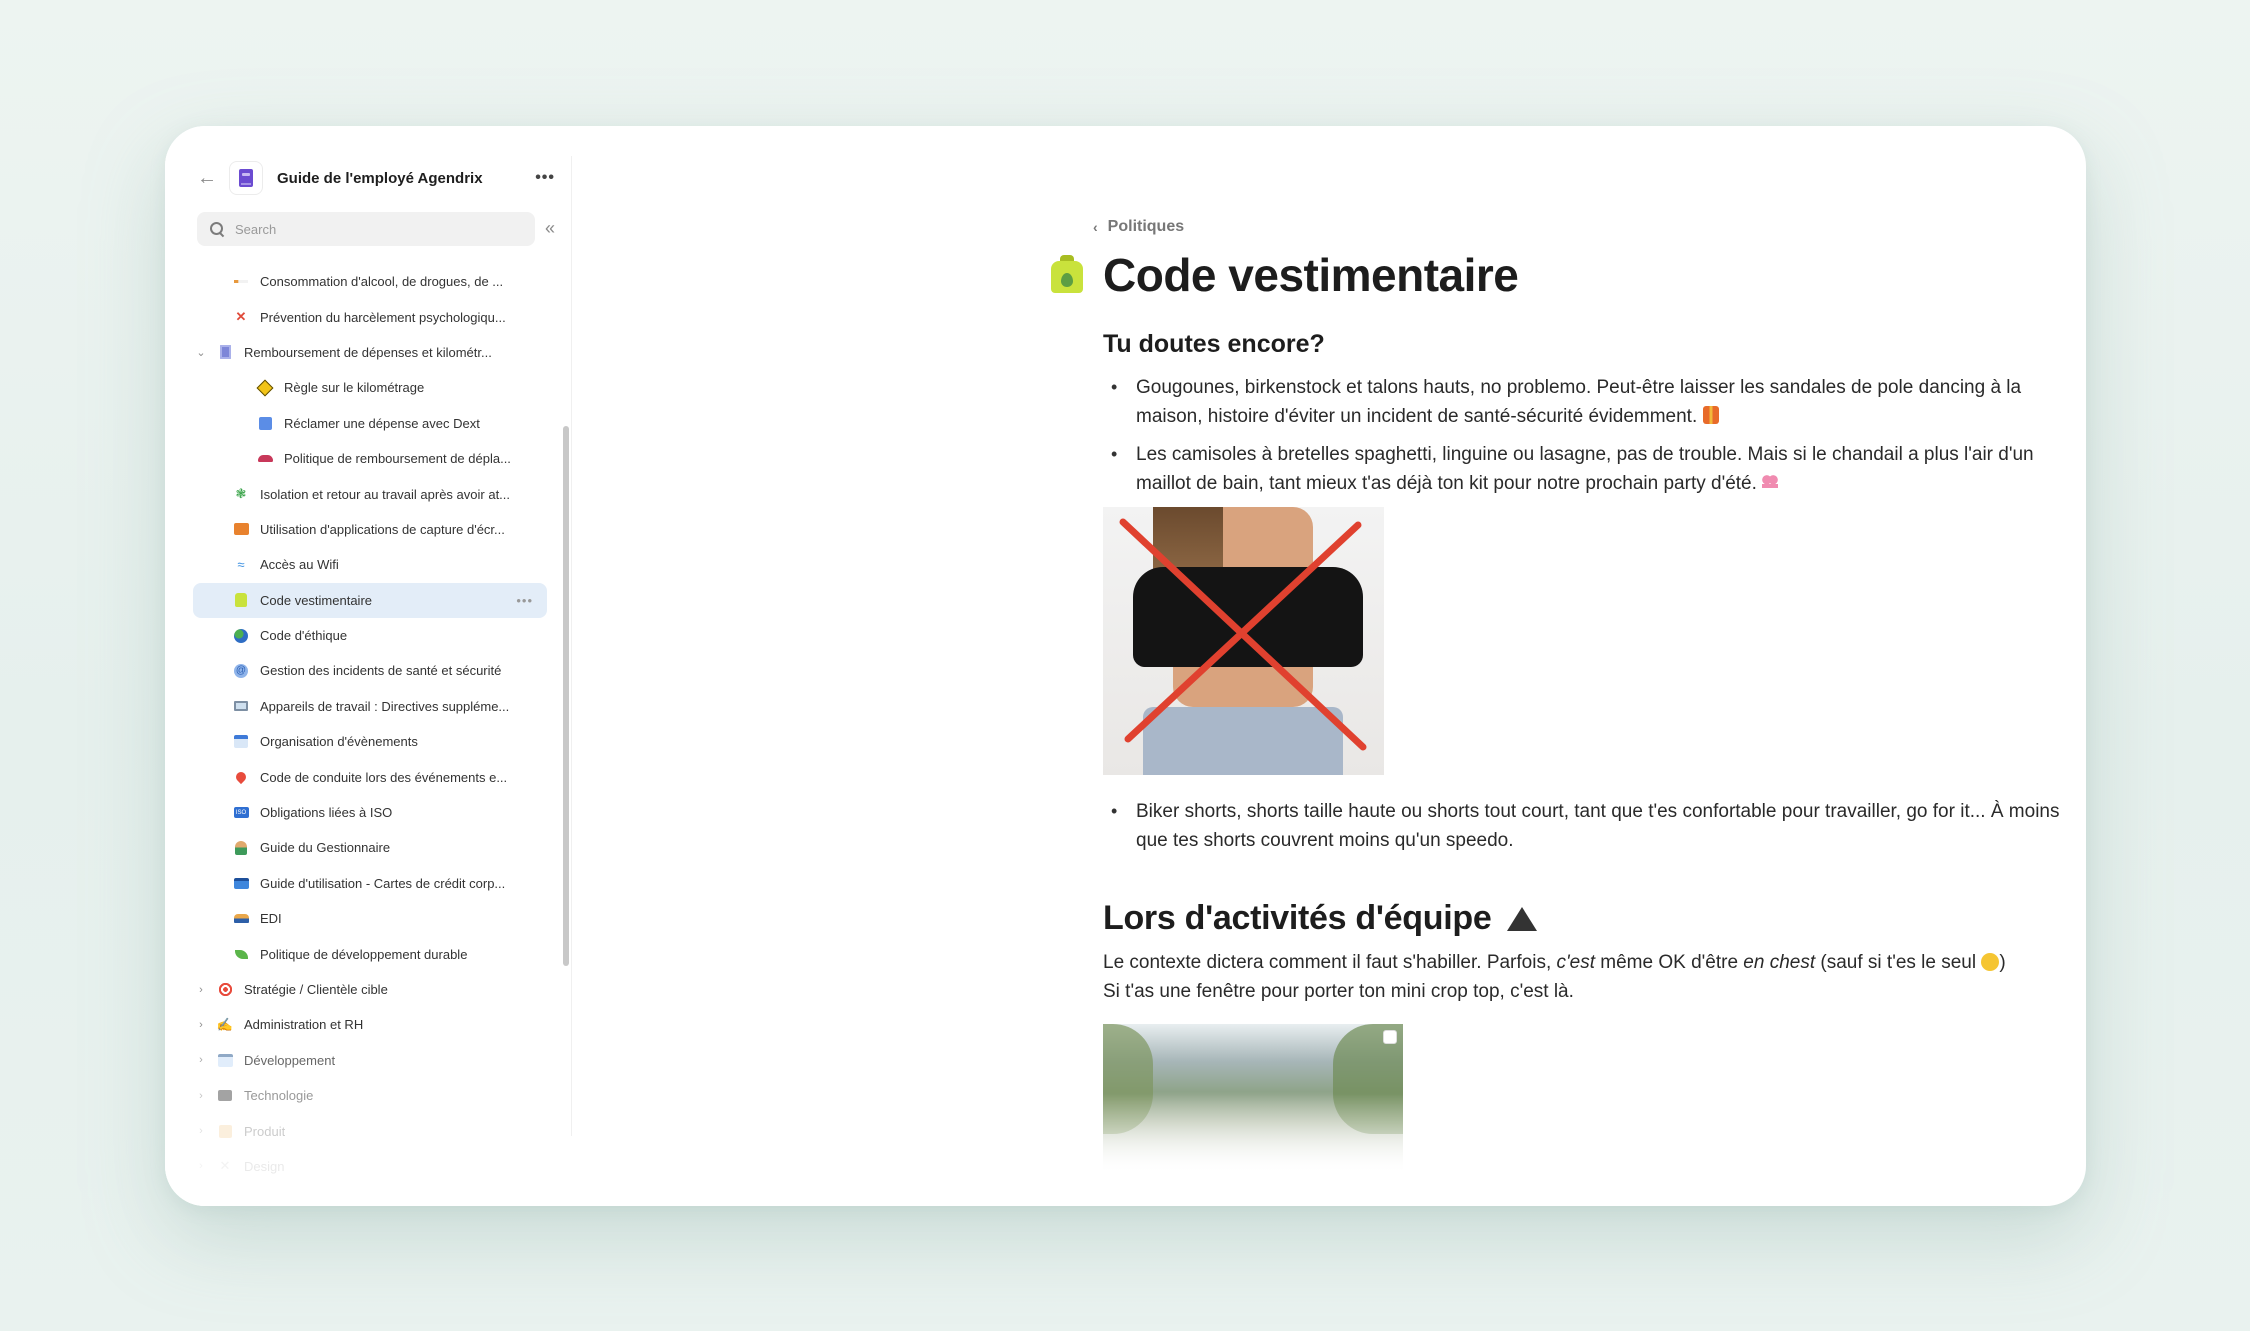 This screenshot has width=2250, height=1331. I want to click on double-chevron-left-icon: «, so click(550, 228).